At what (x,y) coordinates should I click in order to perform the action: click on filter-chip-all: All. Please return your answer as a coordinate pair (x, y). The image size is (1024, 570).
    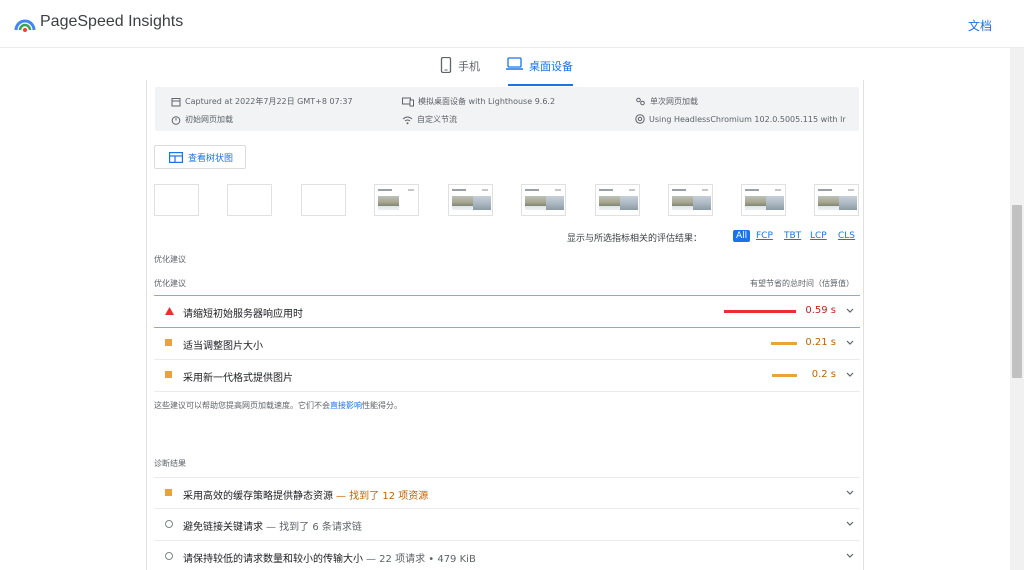
    Looking at the image, I should click on (742, 236).